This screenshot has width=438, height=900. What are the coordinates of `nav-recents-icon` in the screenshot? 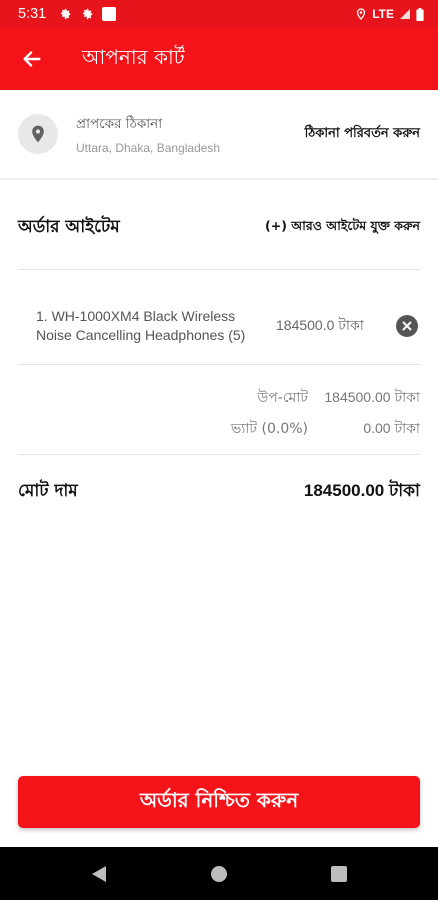 It's located at (339, 873).